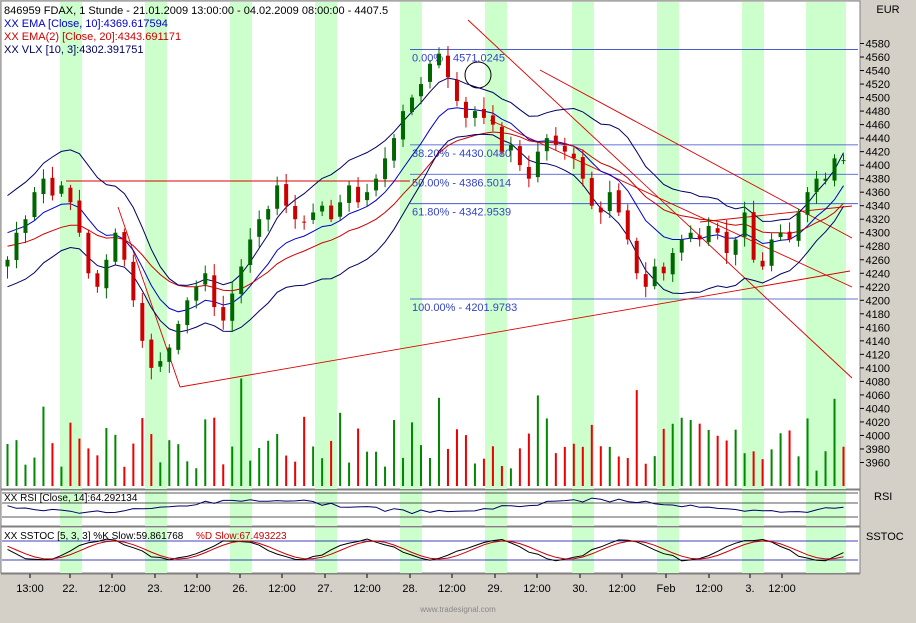 The width and height of the screenshot is (916, 623). Describe the element at coordinates (878, 328) in the screenshot. I see `price-tick-label: 4160` at that location.